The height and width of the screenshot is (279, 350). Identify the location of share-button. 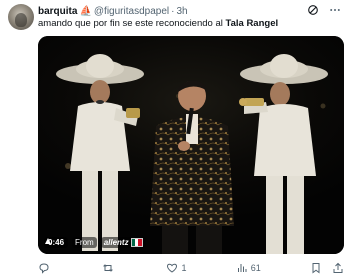
(338, 268).